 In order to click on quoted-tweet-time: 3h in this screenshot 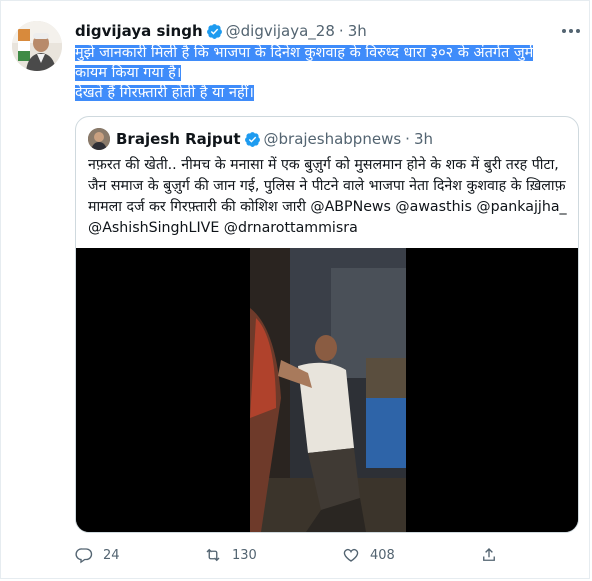, I will do `click(423, 139)`.